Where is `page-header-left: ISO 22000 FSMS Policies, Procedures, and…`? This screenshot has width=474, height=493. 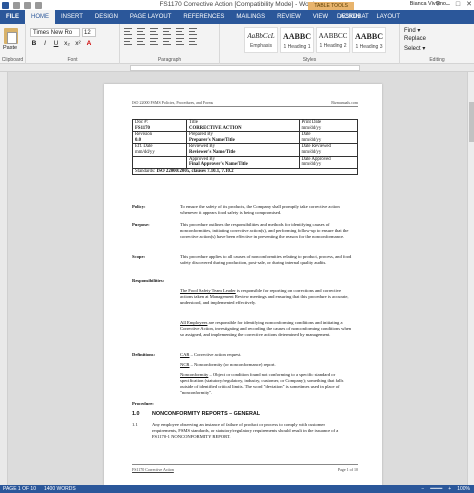
page-header-left: ISO 22000 FSMS Policies, Procedures, and… is located at coordinates (173, 102).